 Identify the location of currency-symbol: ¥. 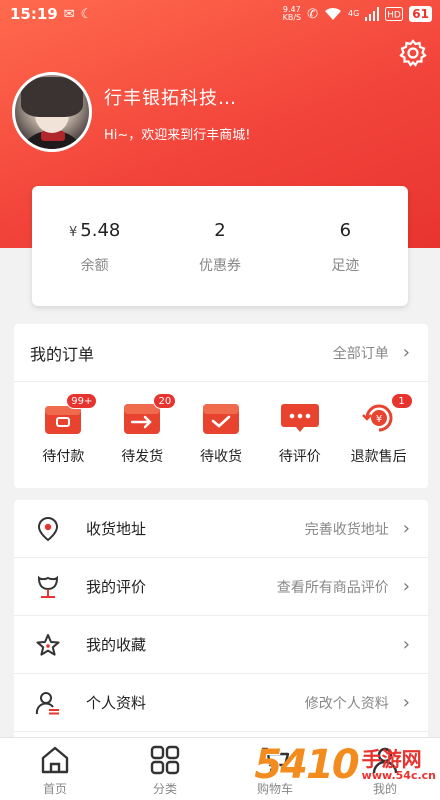
(73, 232).